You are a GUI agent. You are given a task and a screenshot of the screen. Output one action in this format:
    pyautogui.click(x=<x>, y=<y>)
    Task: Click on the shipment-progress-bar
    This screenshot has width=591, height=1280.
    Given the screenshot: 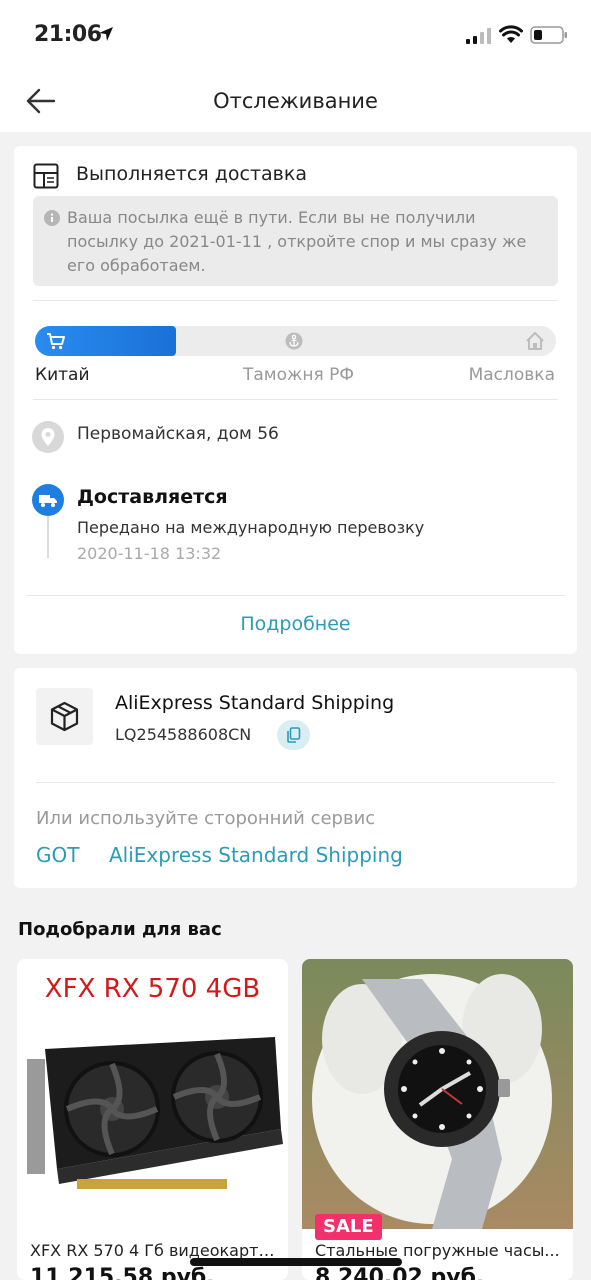 What is the action you would take?
    pyautogui.click(x=295, y=341)
    